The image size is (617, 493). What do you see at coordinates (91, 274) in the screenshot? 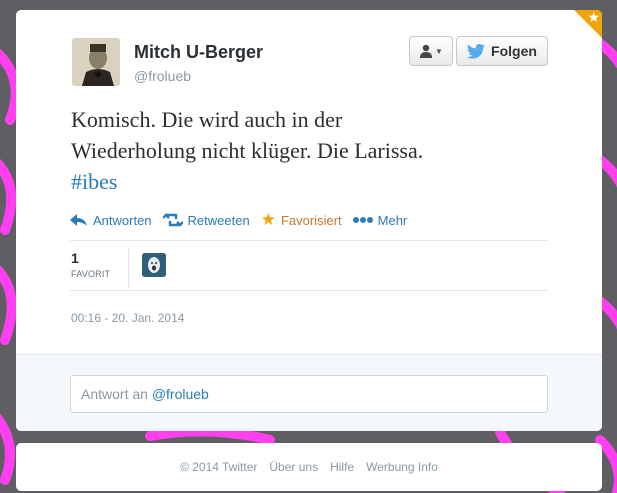
I see `favorites-label: FAVORIT` at bounding box center [91, 274].